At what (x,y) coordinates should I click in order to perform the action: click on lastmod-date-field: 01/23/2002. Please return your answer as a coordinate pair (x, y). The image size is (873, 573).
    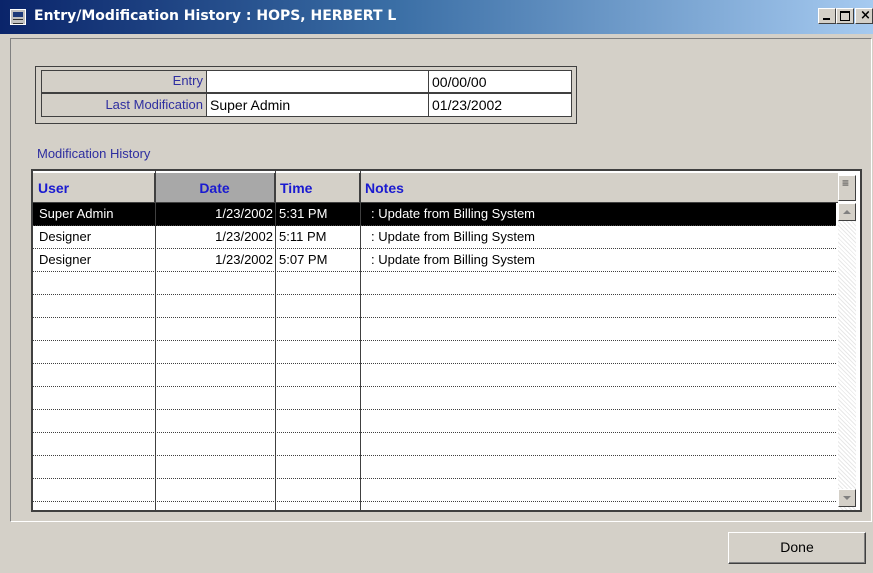
    Looking at the image, I should click on (500, 105).